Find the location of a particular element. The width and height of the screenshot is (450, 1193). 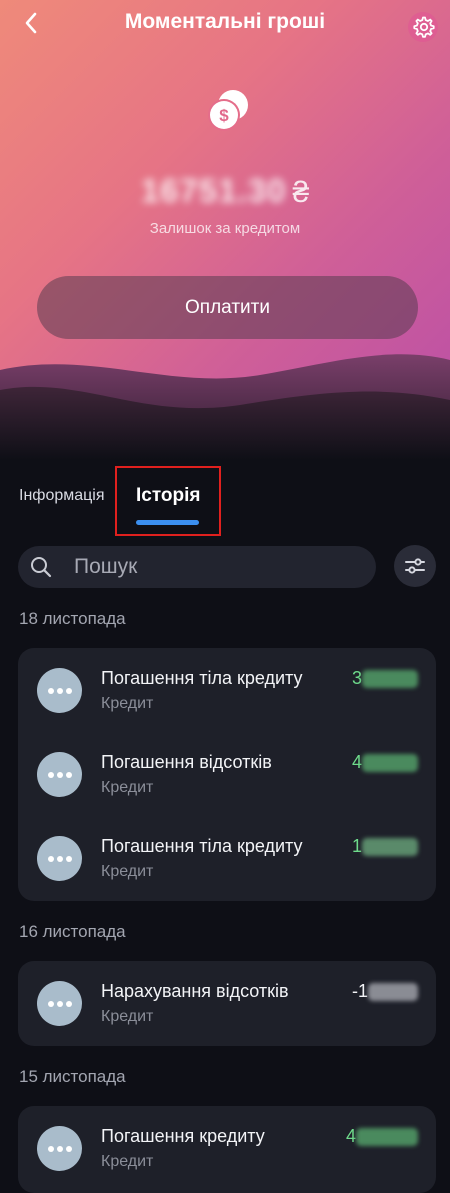

transaction-row: Погашення відсотків Кредит 4 is located at coordinates (227, 774).